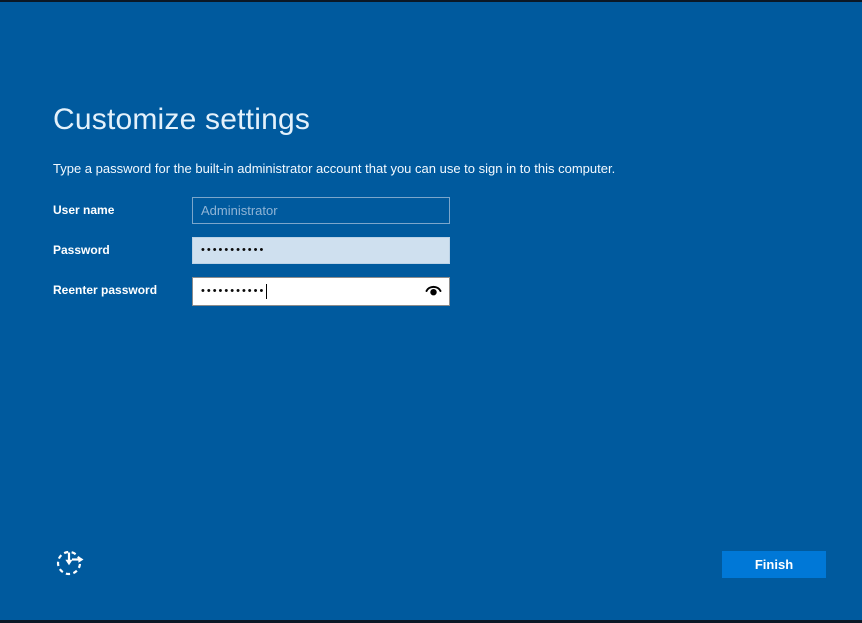  Describe the element at coordinates (267, 291) in the screenshot. I see `text-caret` at that location.